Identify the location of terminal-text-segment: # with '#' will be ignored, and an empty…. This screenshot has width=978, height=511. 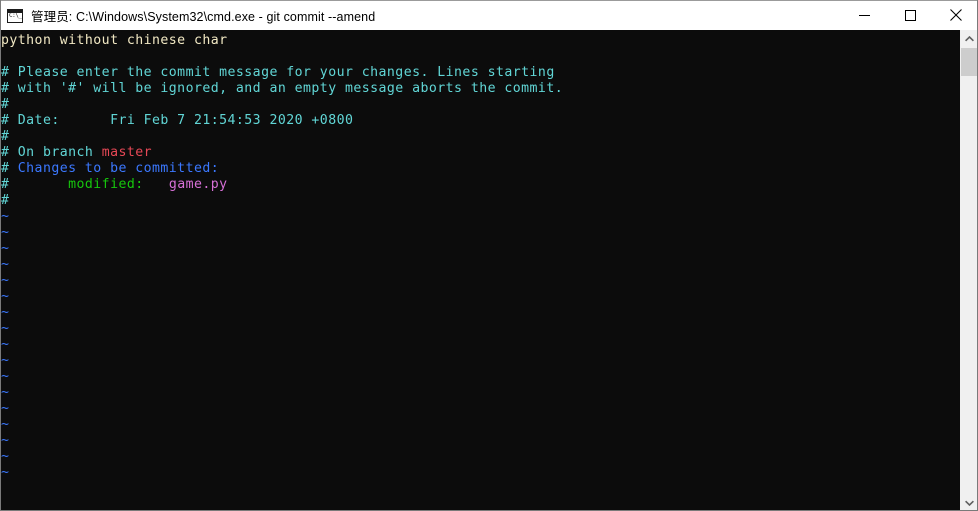
(282, 88).